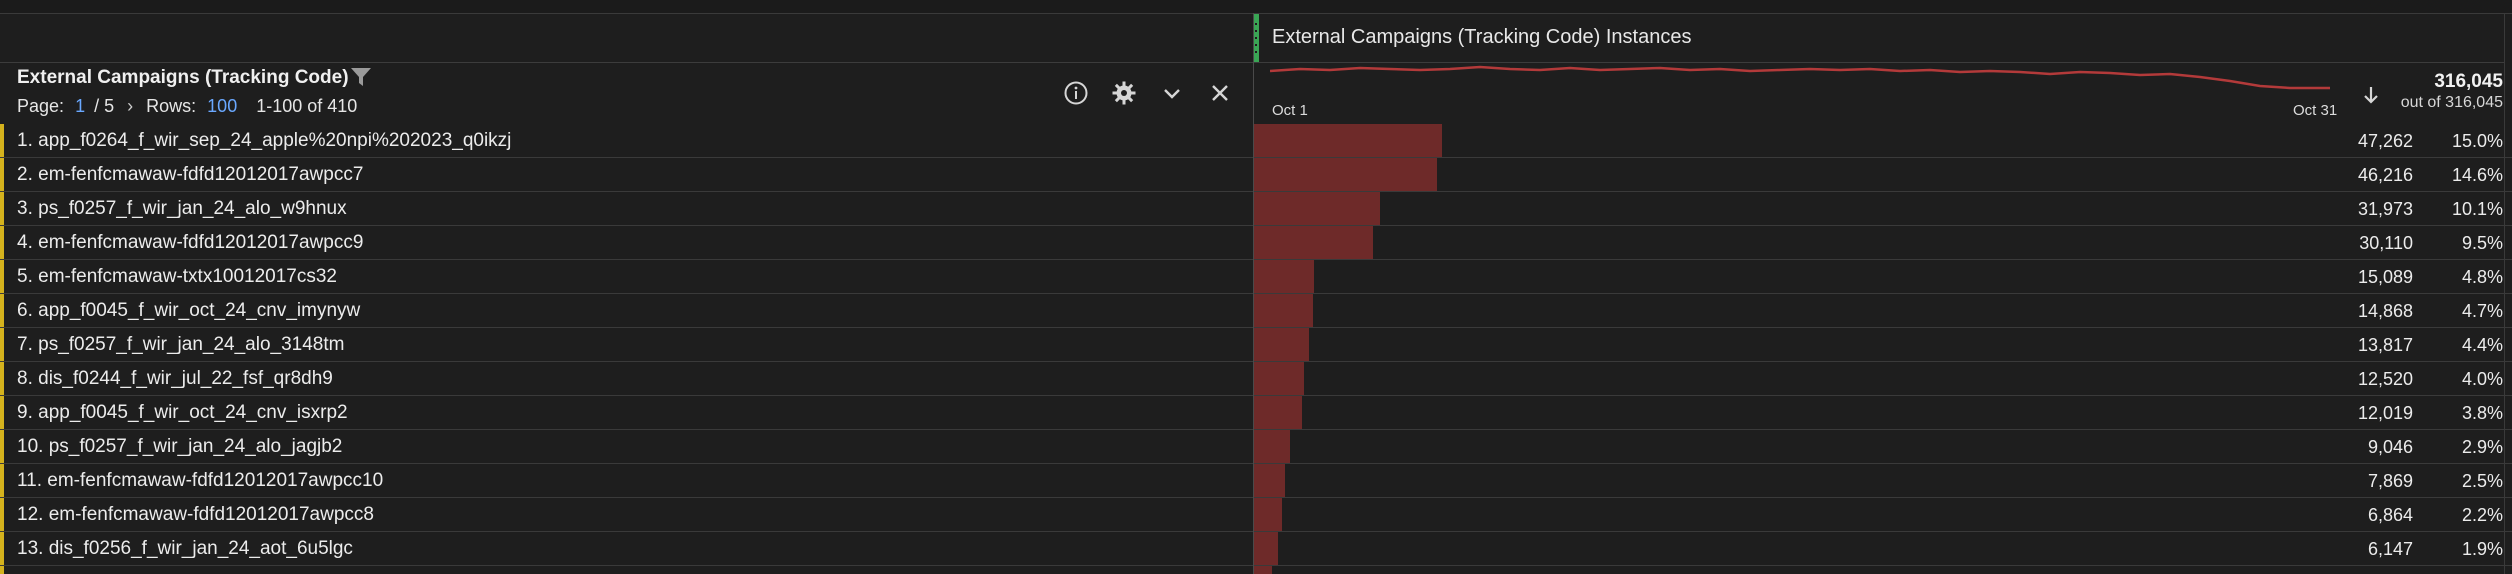  What do you see at coordinates (1124, 93) in the screenshot?
I see `gear-icon` at bounding box center [1124, 93].